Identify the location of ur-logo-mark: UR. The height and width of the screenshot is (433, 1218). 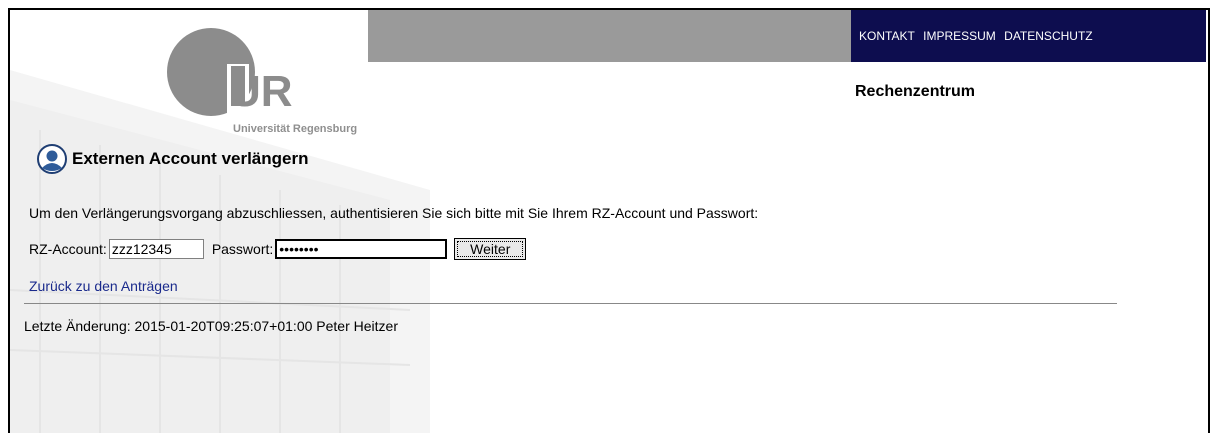
(230, 72).